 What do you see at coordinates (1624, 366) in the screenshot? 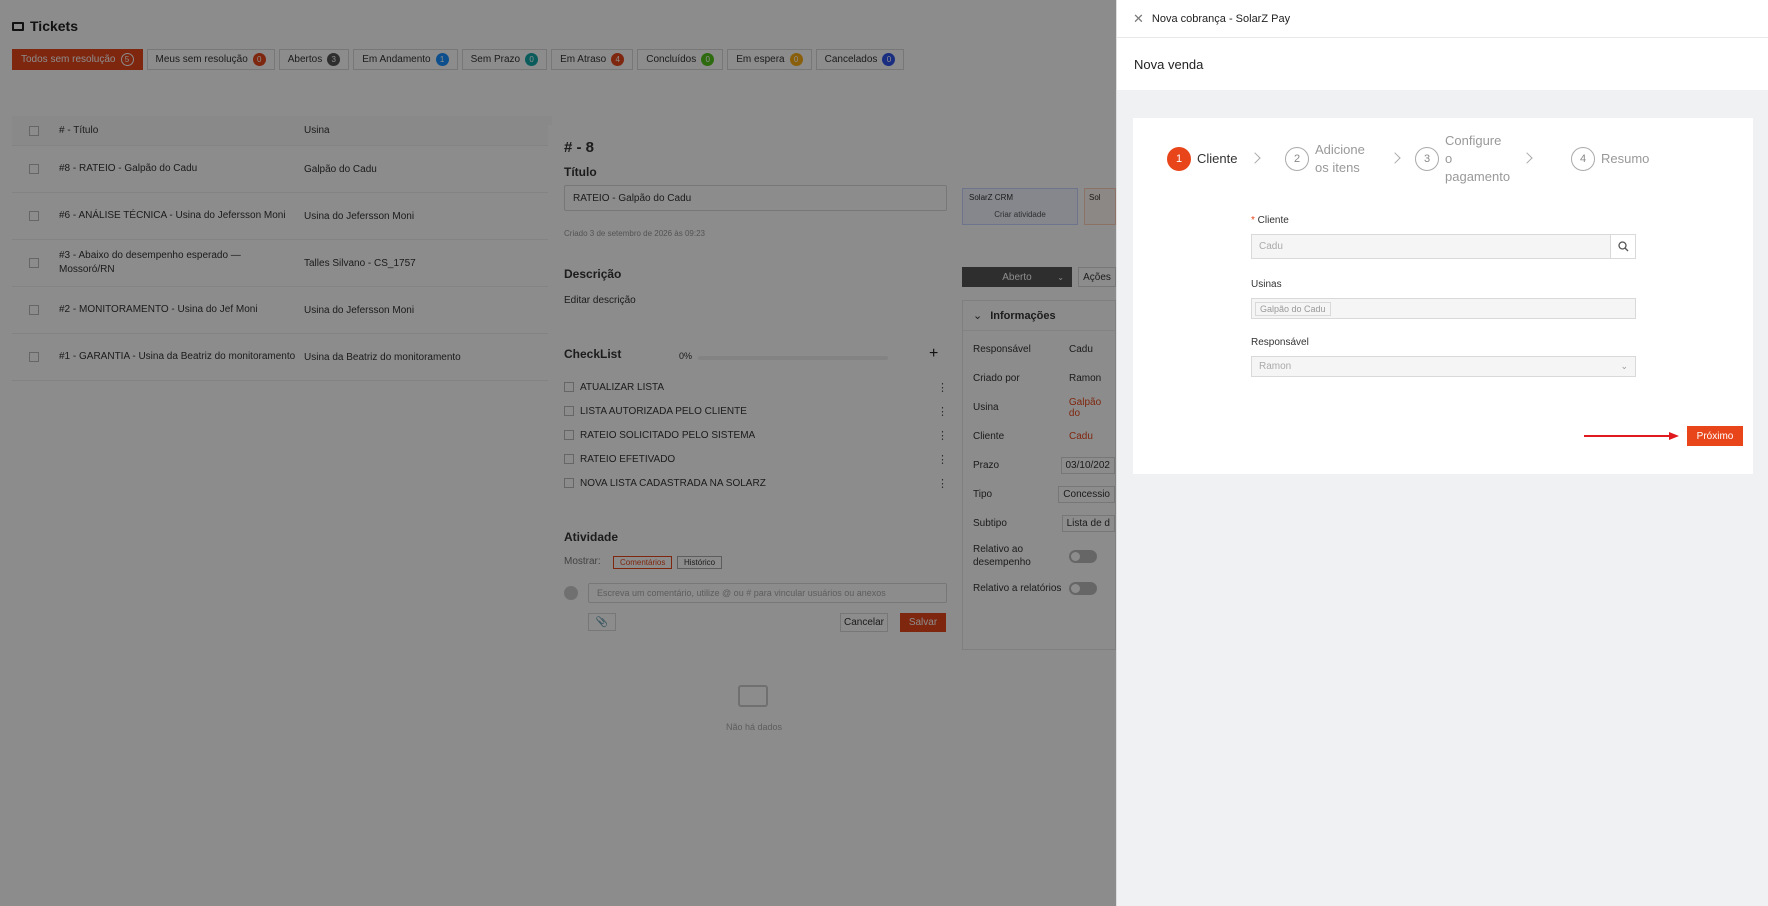
I see `chevron-down-icon: ⌄` at bounding box center [1624, 366].